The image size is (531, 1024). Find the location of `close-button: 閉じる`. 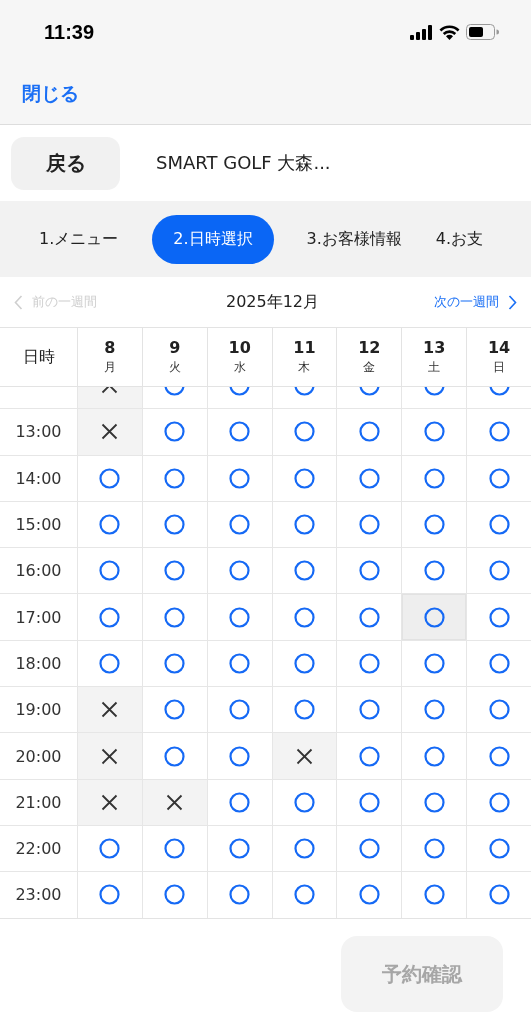

close-button: 閉じる is located at coordinates (50, 93).